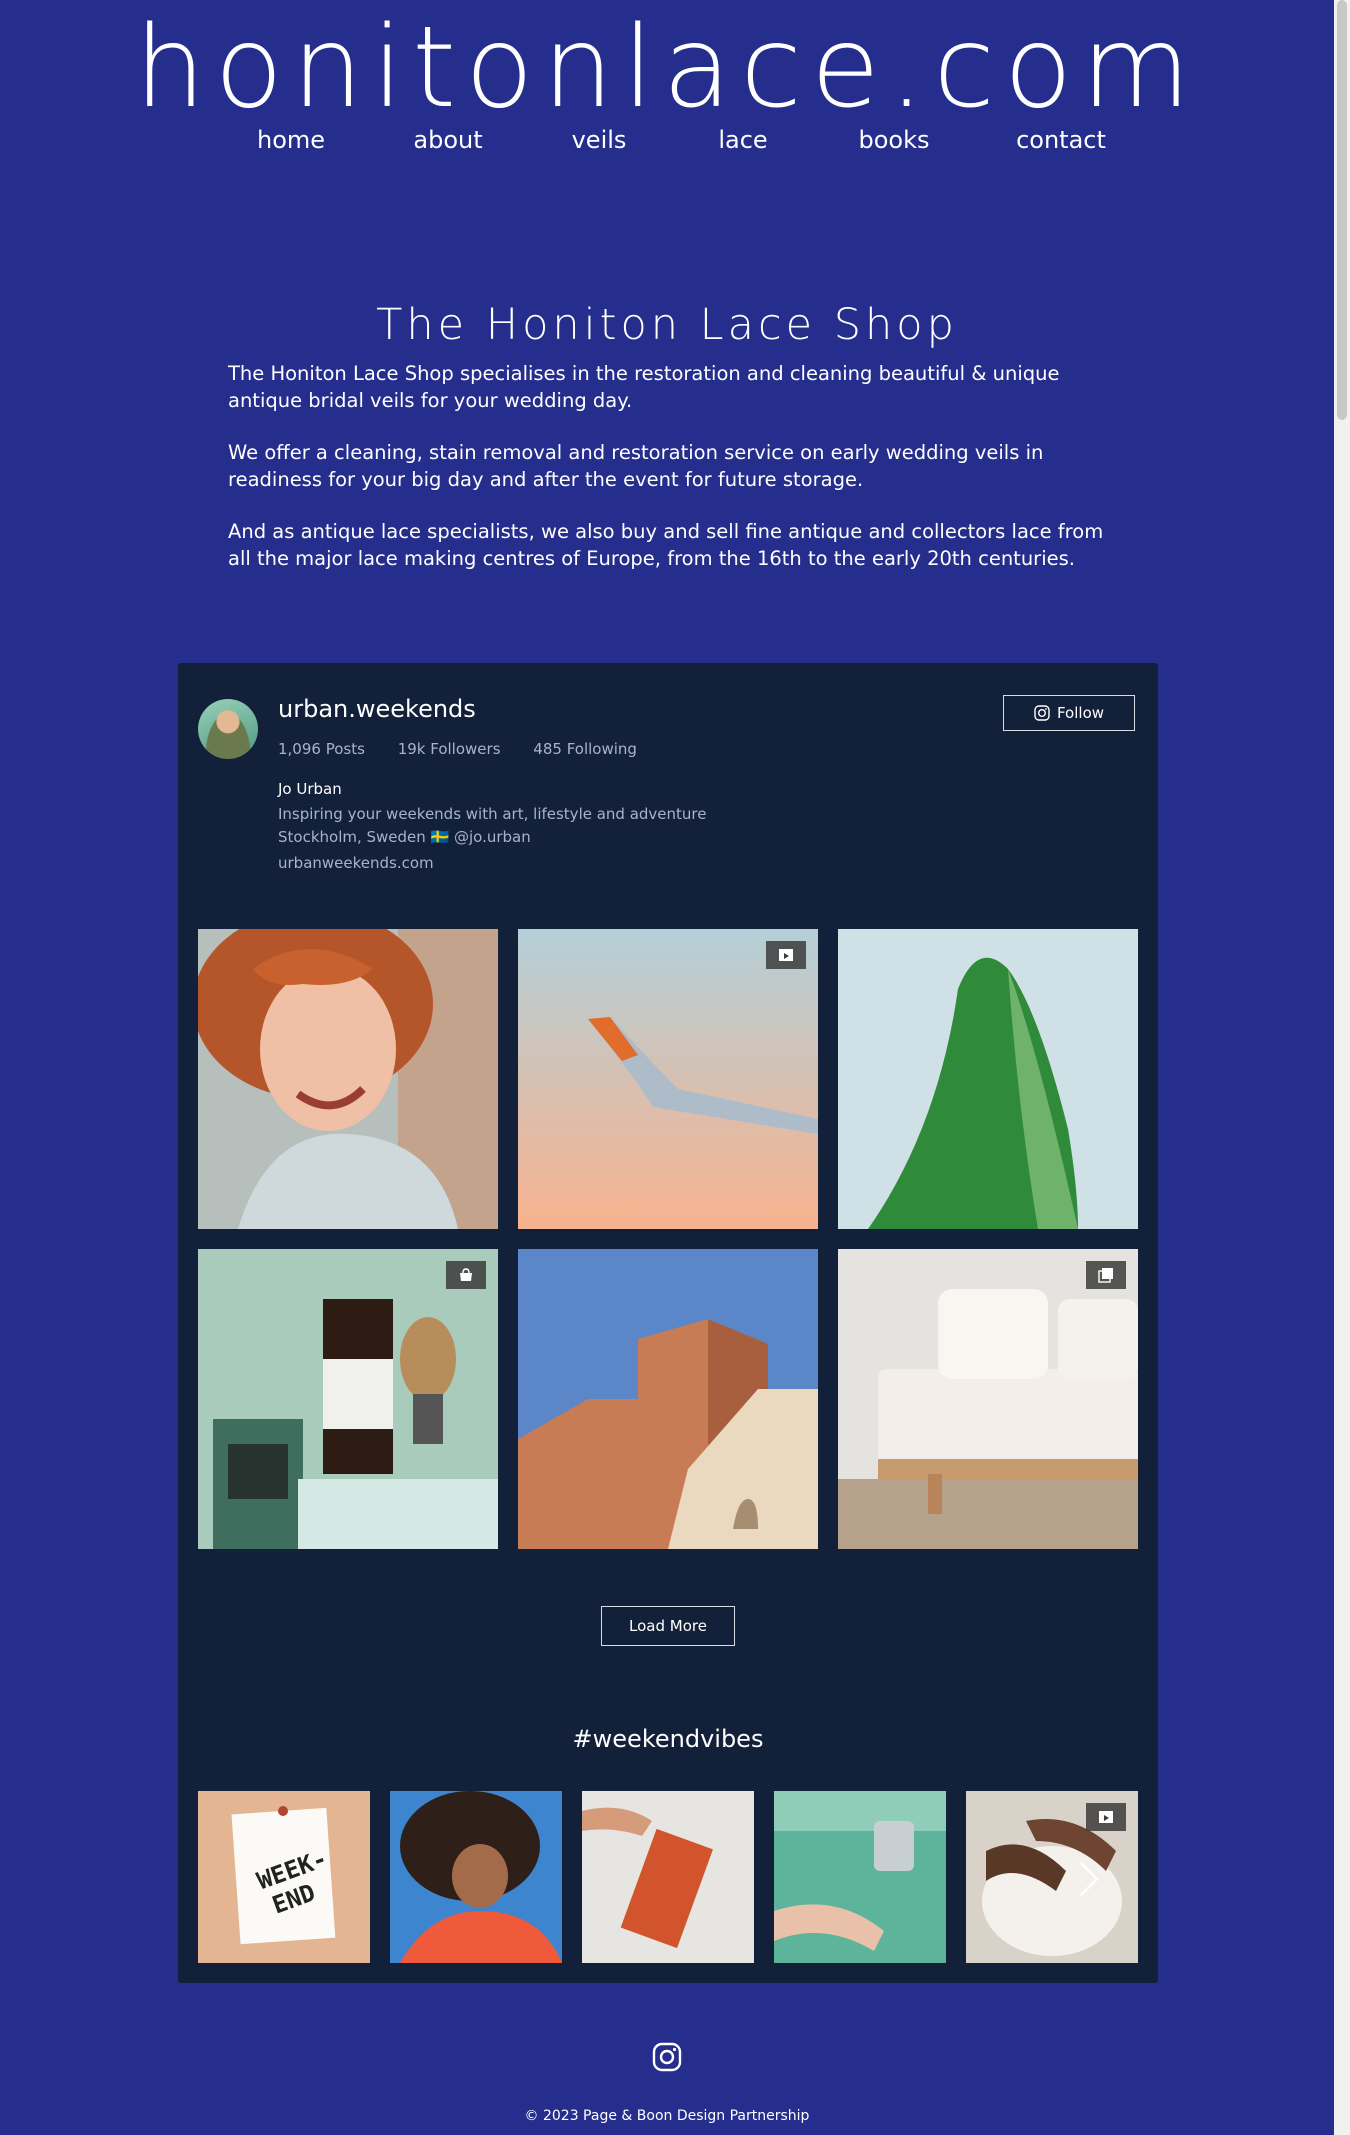 The width and height of the screenshot is (1350, 2135). I want to click on profile-website-link: urbanweekends.com, so click(356, 863).